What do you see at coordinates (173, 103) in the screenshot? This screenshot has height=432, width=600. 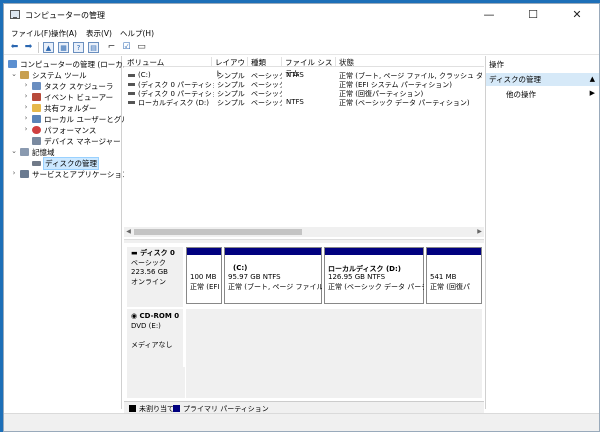 I see `cell-volume: ローカルディスク (D:)` at bounding box center [173, 103].